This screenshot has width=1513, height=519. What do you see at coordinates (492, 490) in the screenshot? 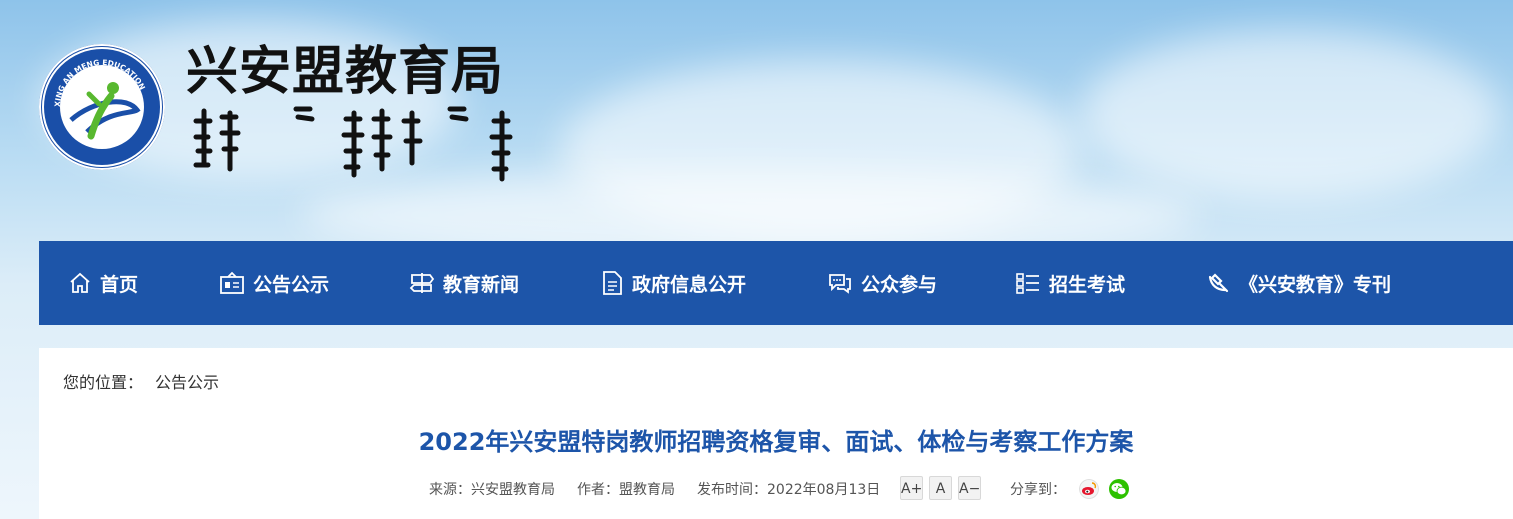
I see `article-source: 来源：兴安盟教育局` at bounding box center [492, 490].